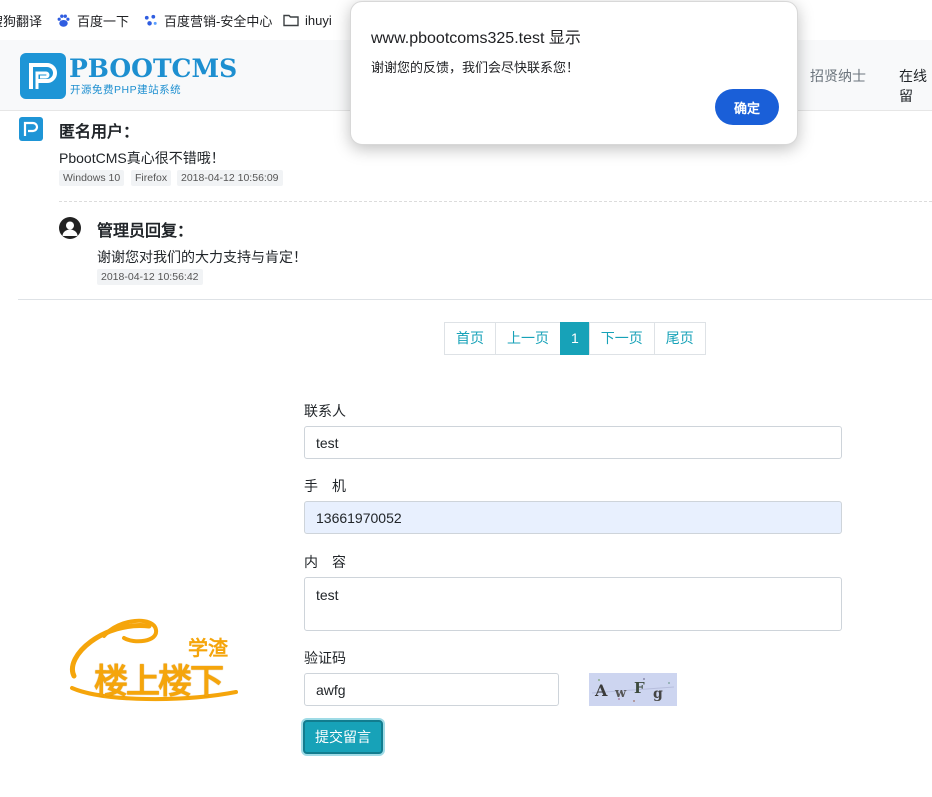 This screenshot has width=932, height=797. I want to click on pboot-logo-icon, so click(31, 129).